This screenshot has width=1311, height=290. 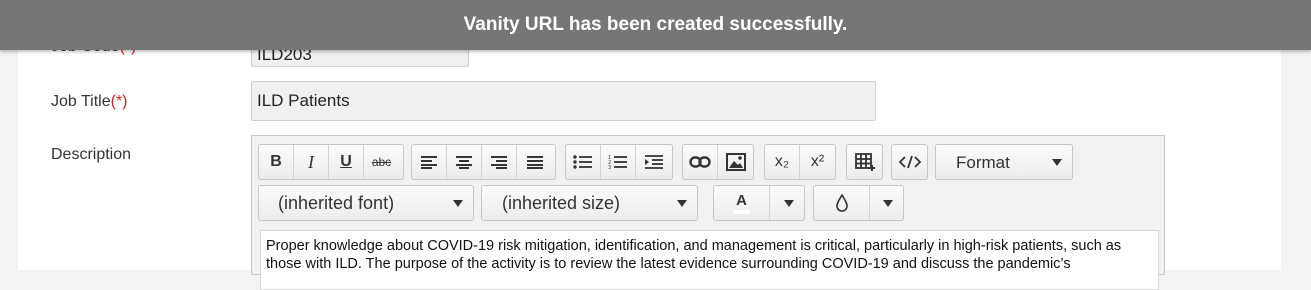 I want to click on list-group: 123, so click(x=619, y=162).